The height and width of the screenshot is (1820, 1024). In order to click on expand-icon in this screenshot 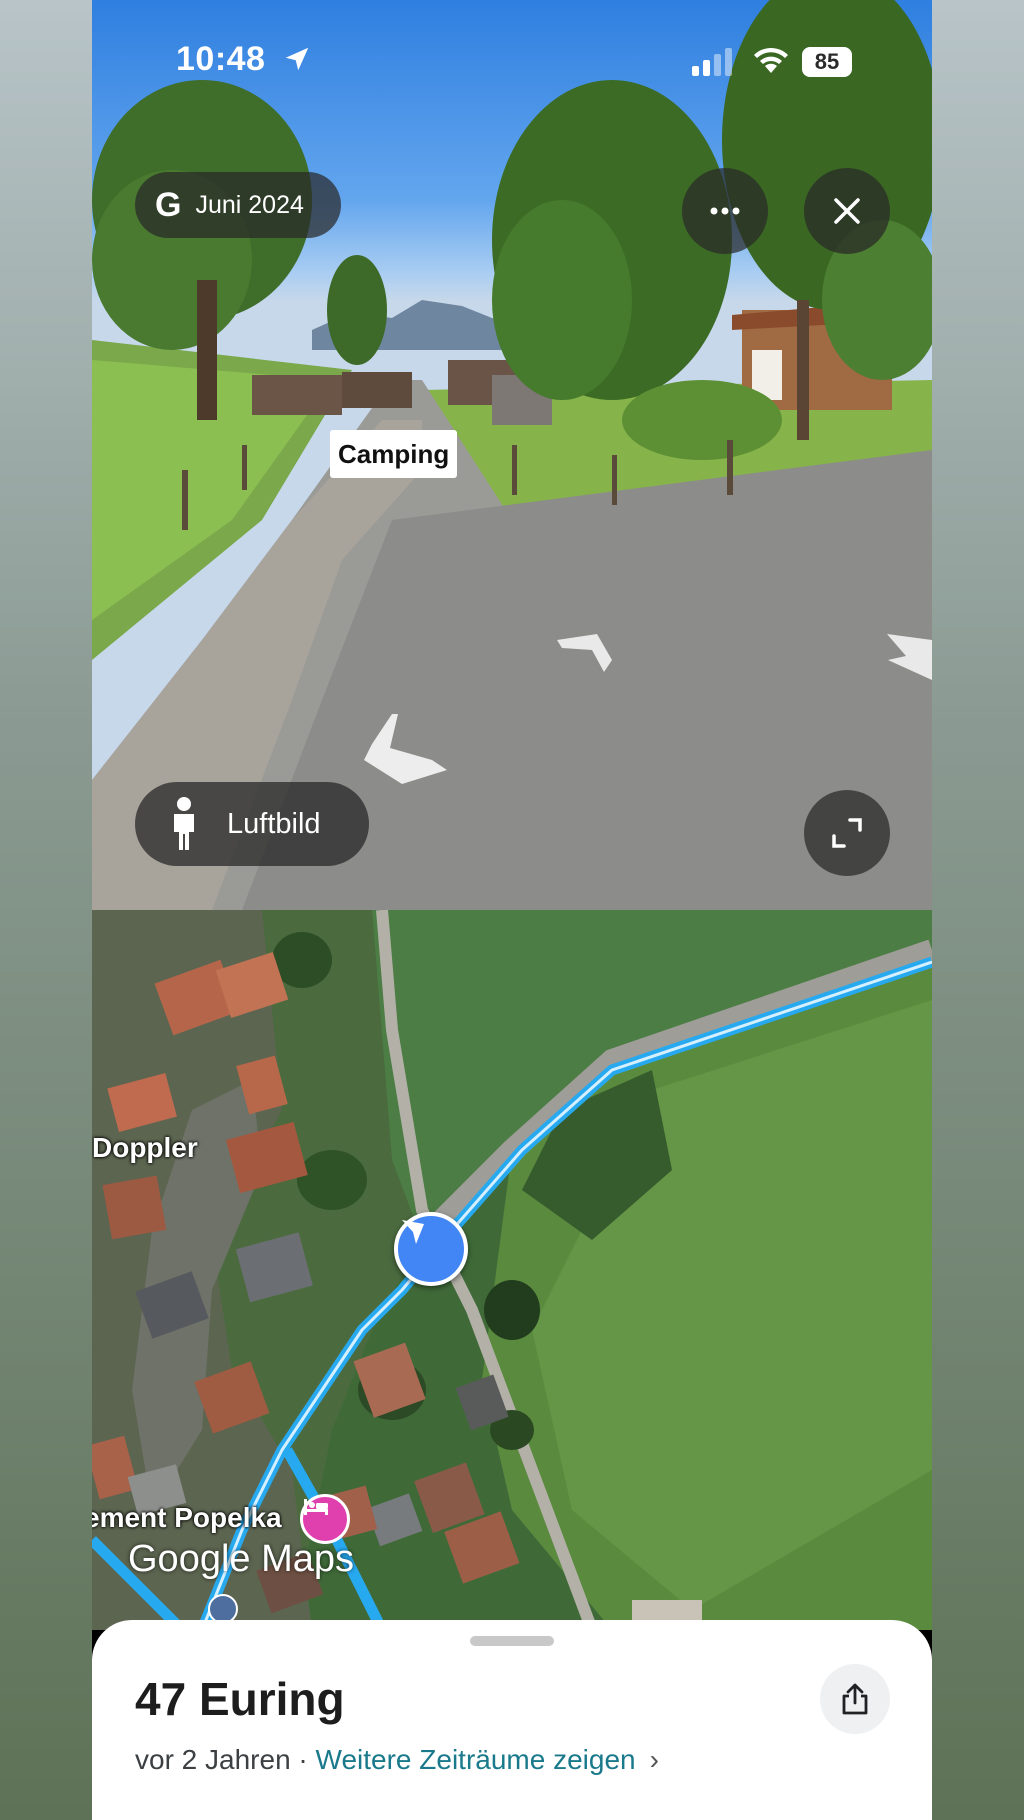, I will do `click(847, 833)`.